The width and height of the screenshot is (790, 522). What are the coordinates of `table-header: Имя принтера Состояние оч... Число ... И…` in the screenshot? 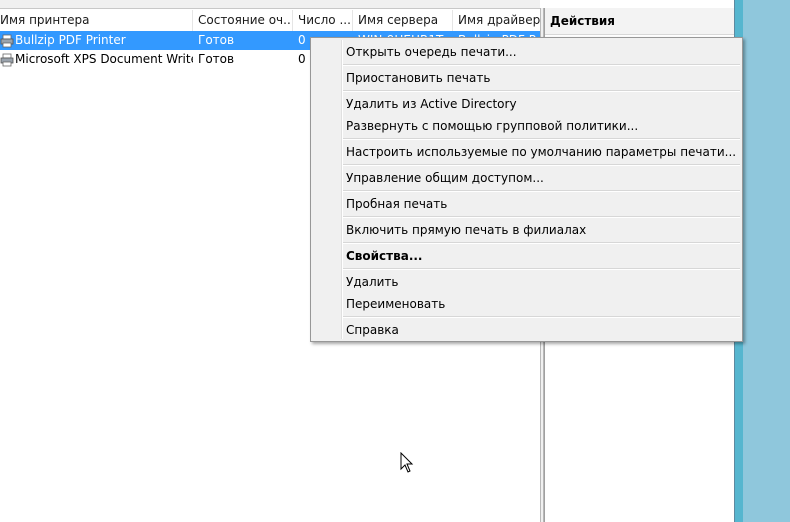 It's located at (270, 21).